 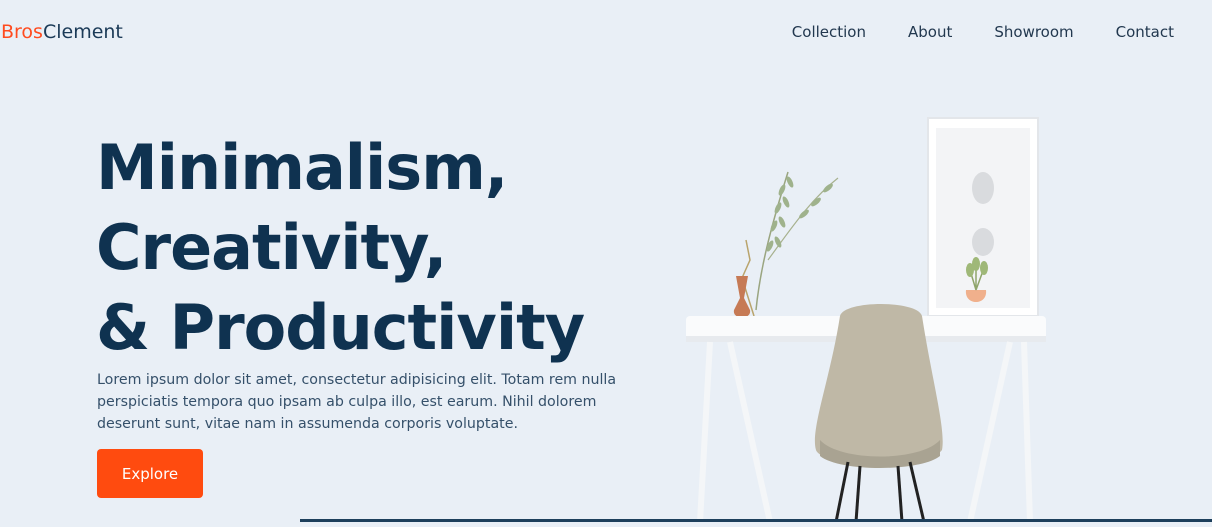 What do you see at coordinates (790, 244) in the screenshot?
I see `branch-plant` at bounding box center [790, 244].